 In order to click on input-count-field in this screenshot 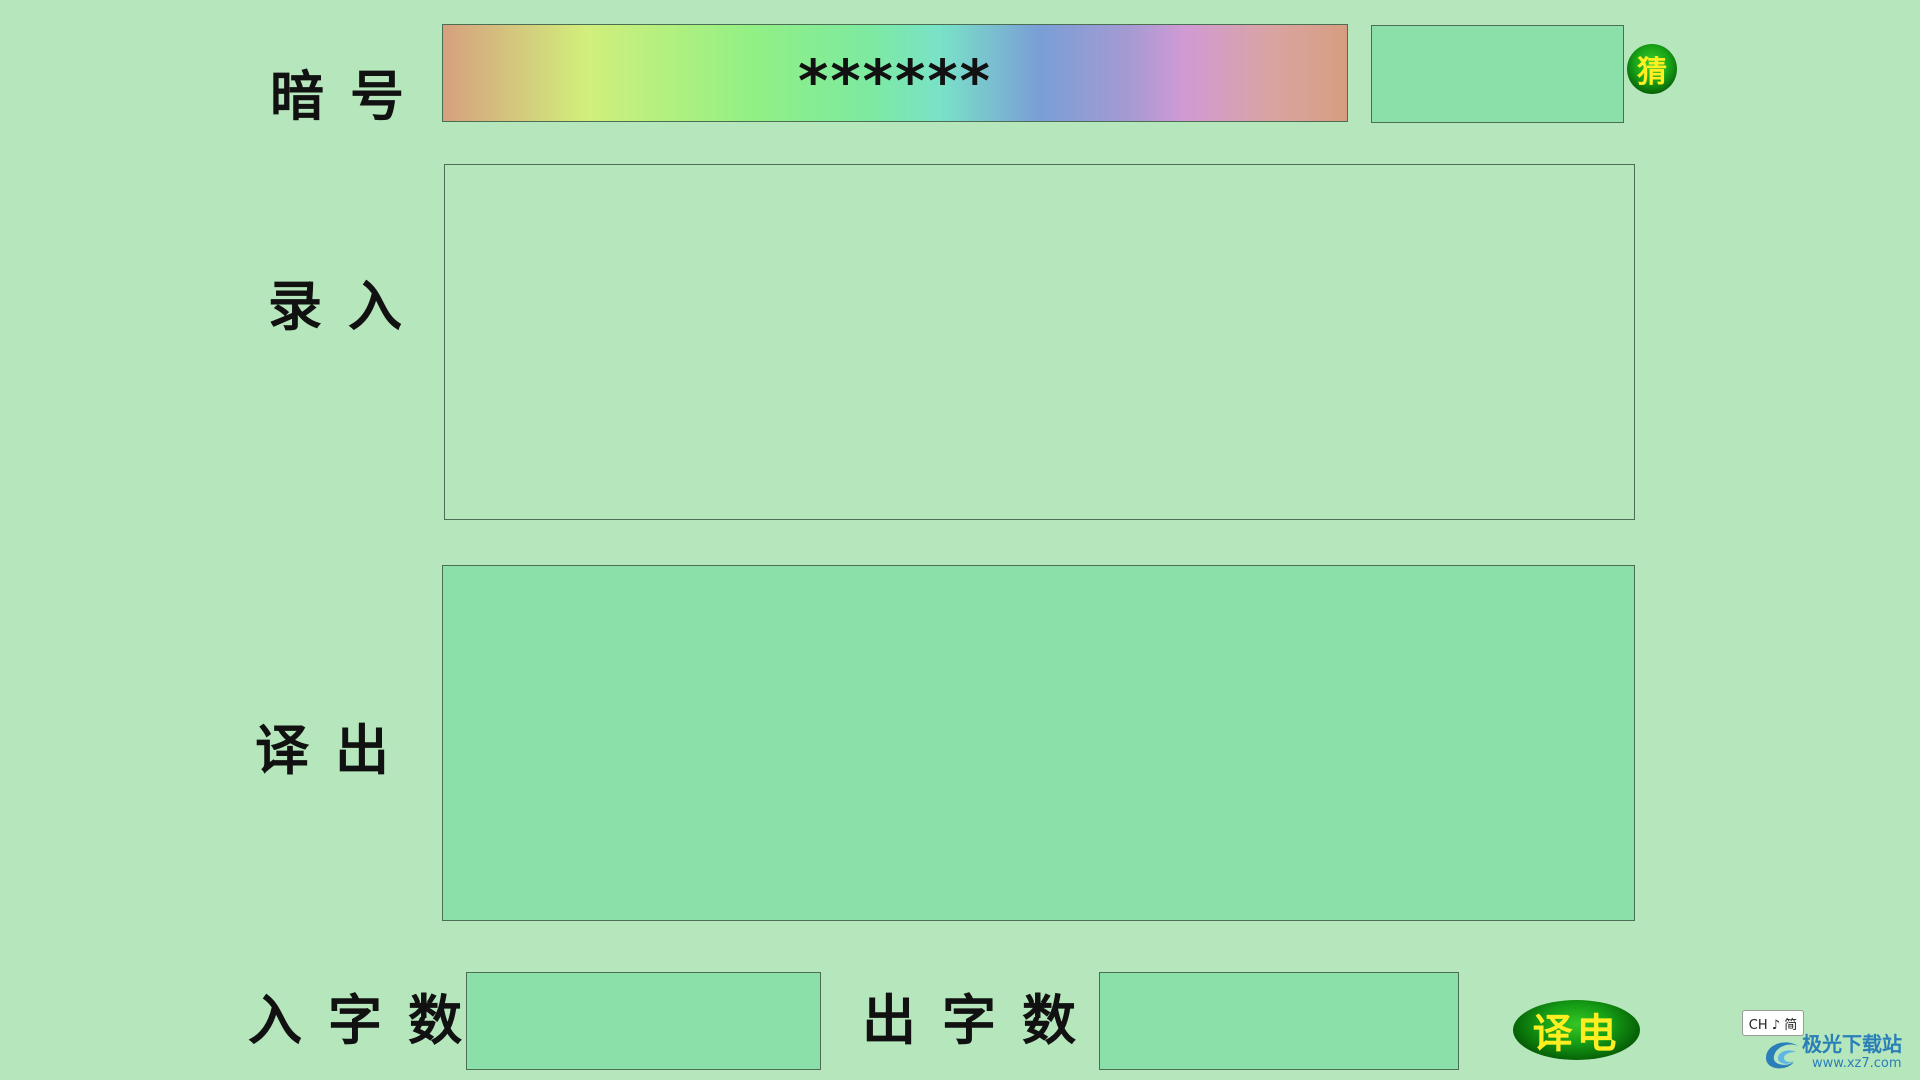, I will do `click(643, 1021)`.